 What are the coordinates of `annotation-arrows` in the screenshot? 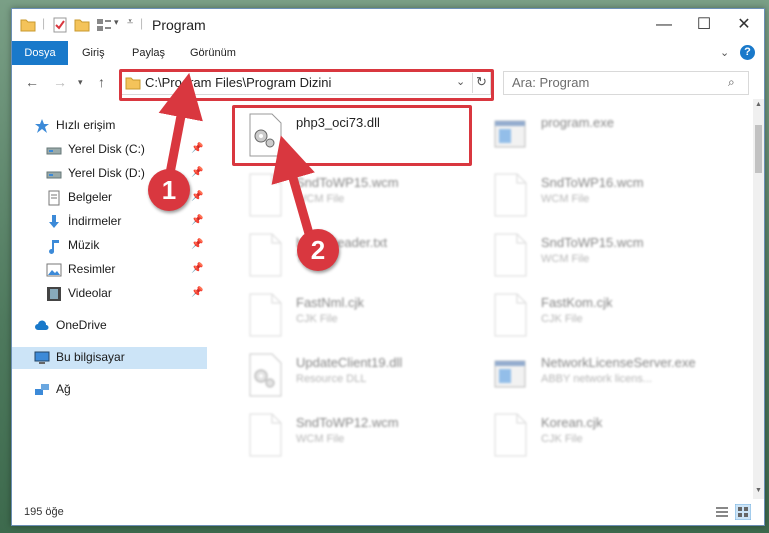 It's located at (237, 159).